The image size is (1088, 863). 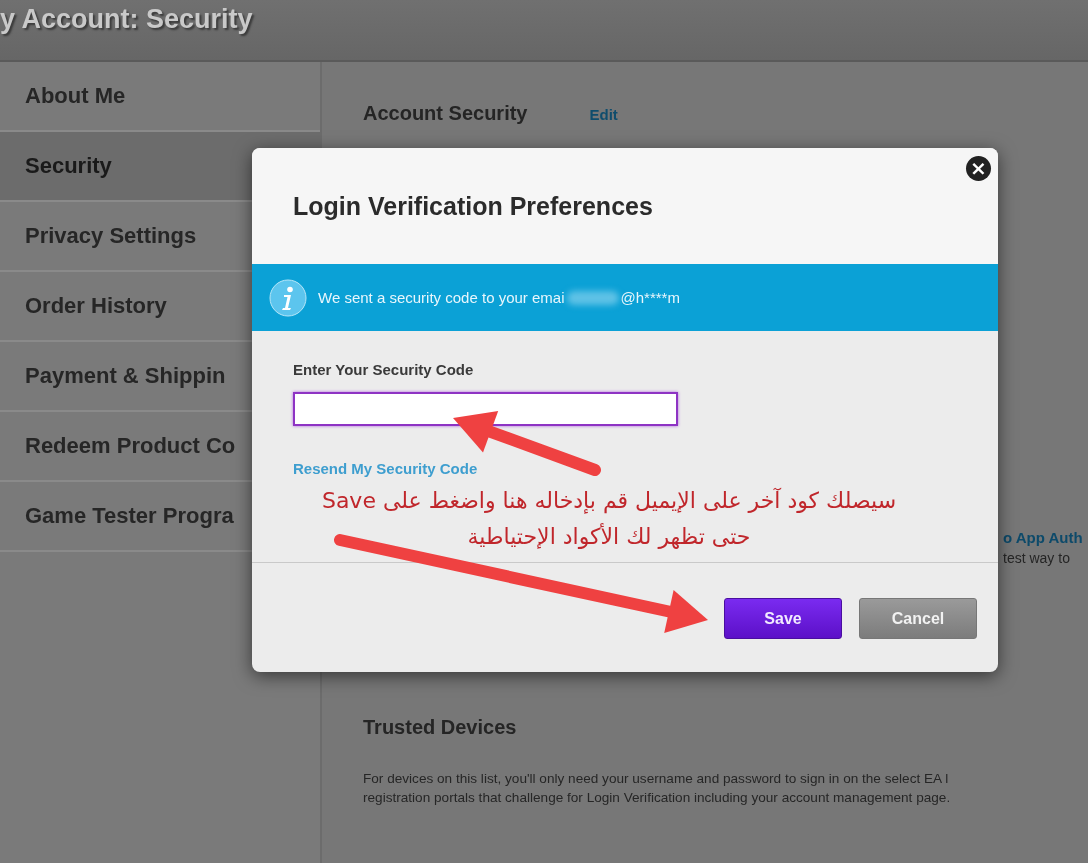 I want to click on description-text: test way to, so click(x=1037, y=558).